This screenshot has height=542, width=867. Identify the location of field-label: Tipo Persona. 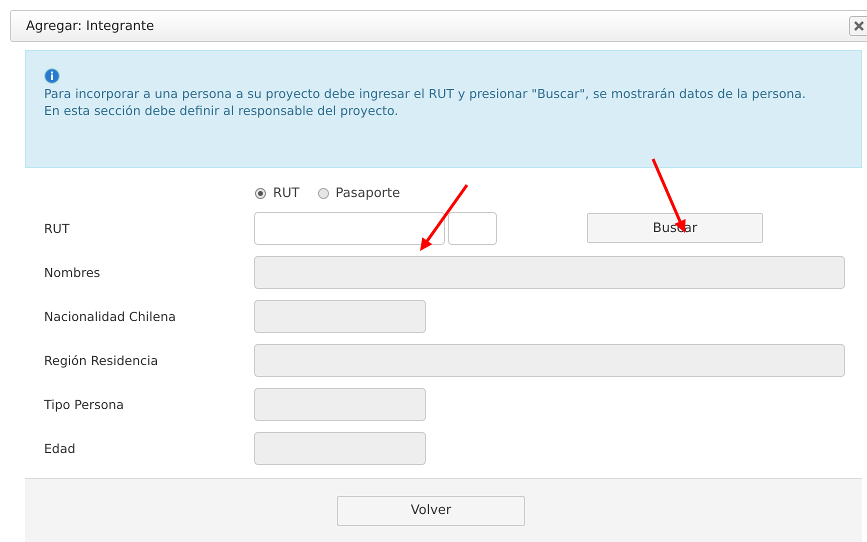
(84, 404).